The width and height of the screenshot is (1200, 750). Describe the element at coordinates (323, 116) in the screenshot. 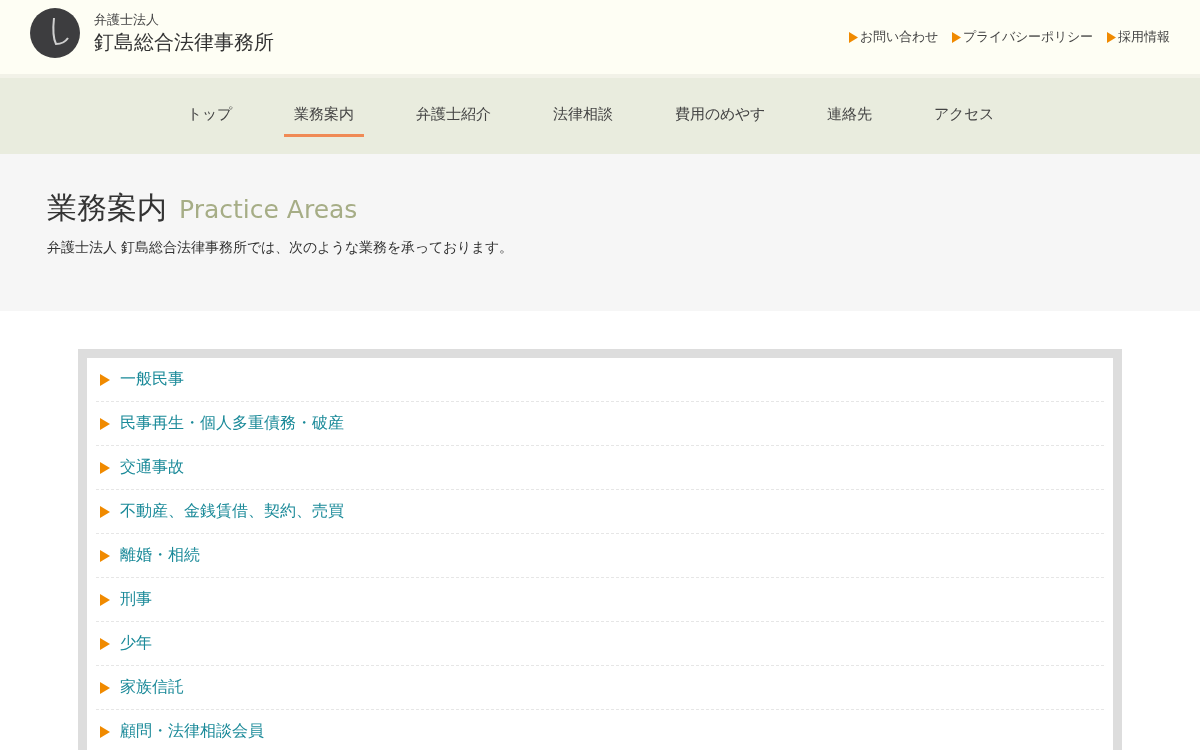

I see `nav-tab: 業務案内` at that location.